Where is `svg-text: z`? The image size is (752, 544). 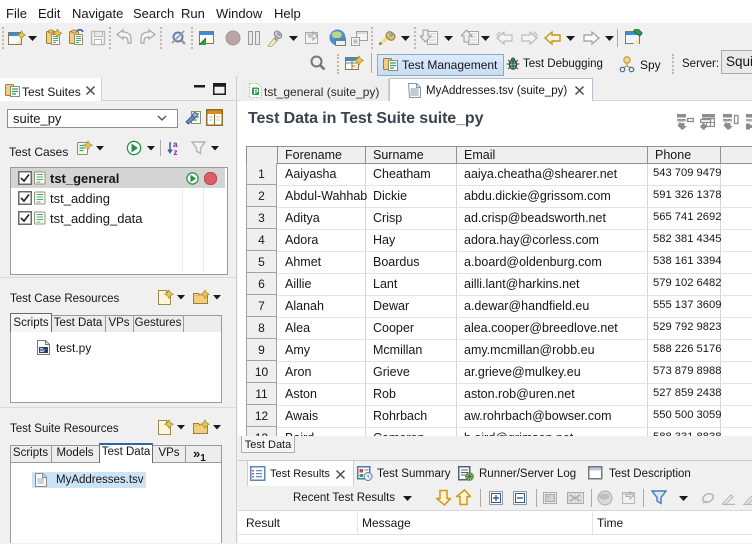 svg-text: z is located at coordinates (176, 152).